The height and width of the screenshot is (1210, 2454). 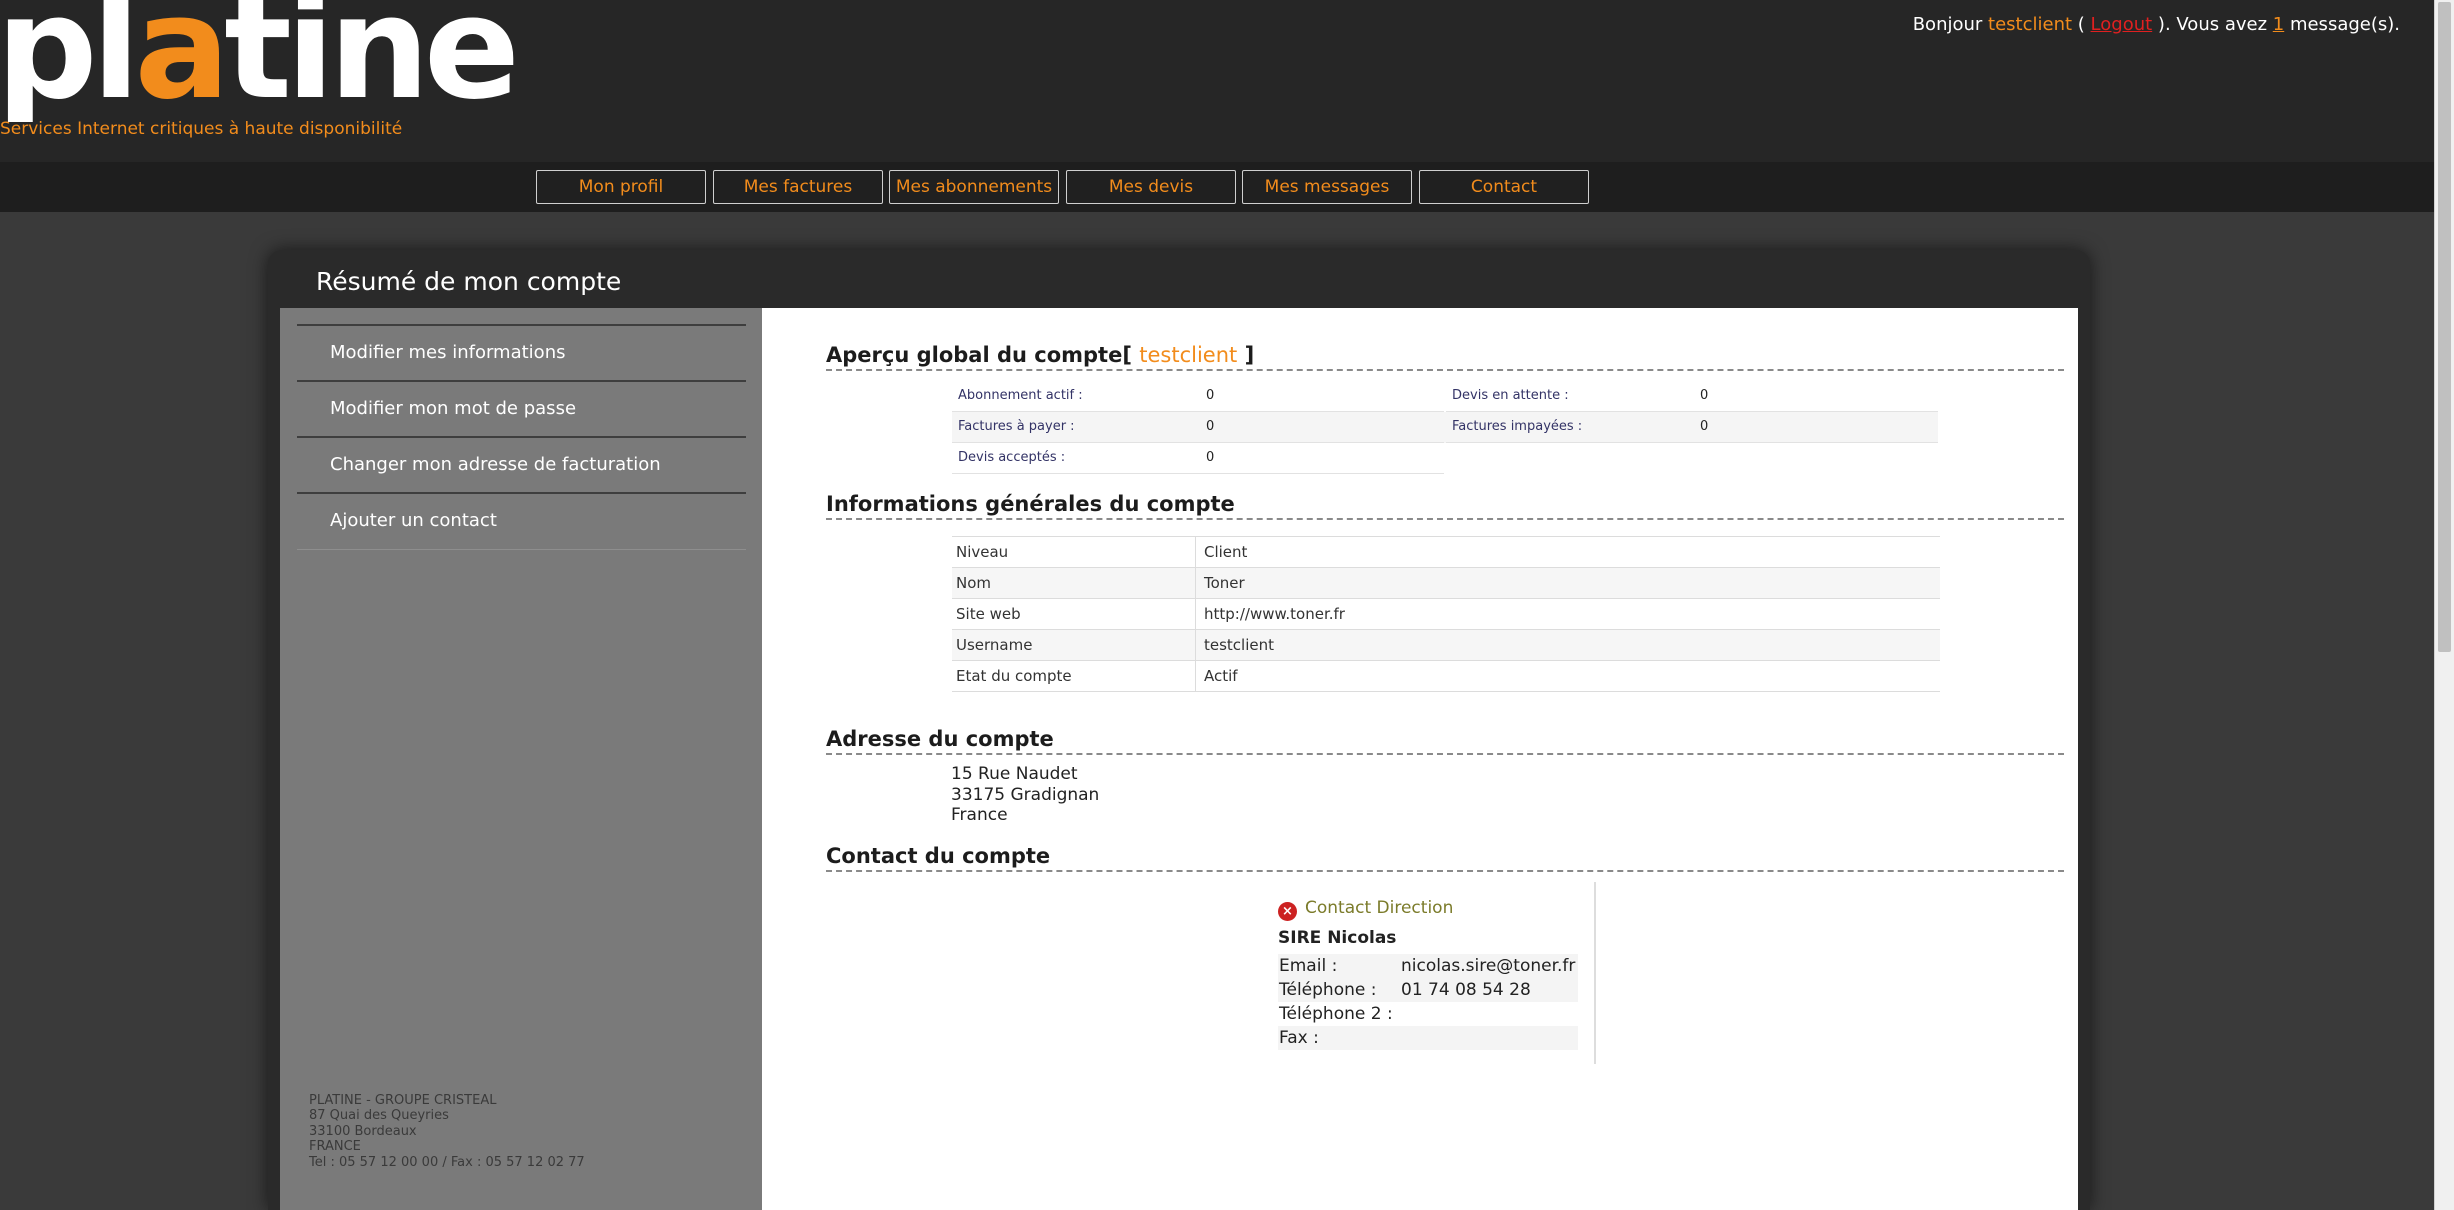 I want to click on overview-title: Aperçu global du compte[ testclient ], so click(x=1040, y=355).